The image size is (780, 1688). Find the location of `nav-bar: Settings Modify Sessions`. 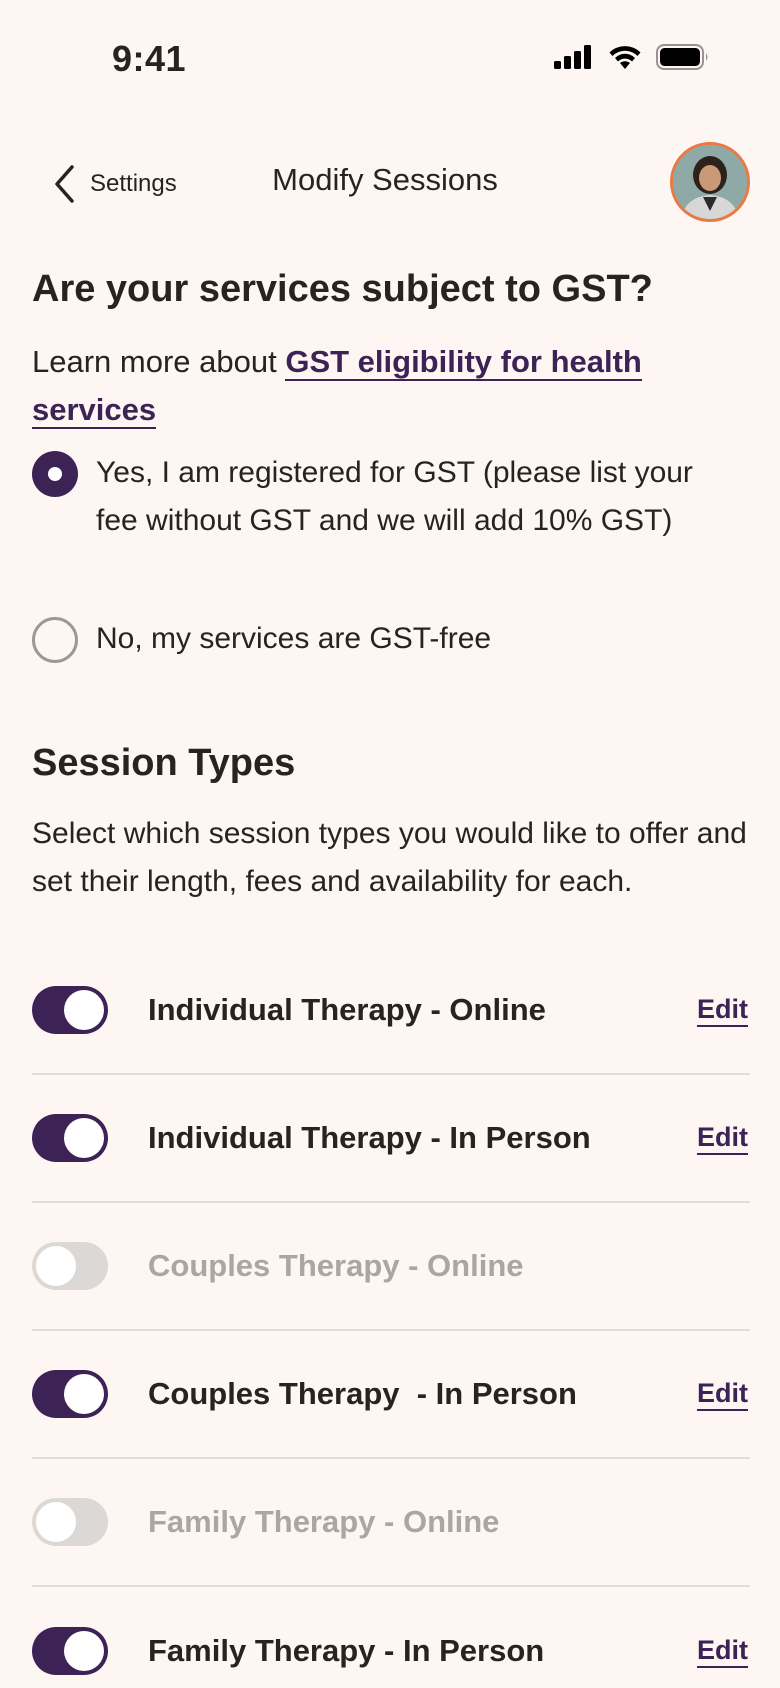

nav-bar: Settings Modify Sessions is located at coordinates (390, 184).